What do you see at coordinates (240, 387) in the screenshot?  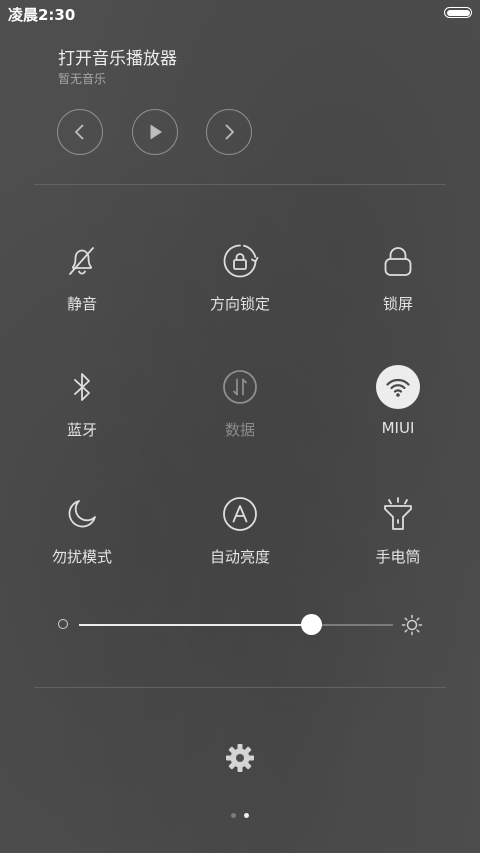 I see `mobile-data-icon` at bounding box center [240, 387].